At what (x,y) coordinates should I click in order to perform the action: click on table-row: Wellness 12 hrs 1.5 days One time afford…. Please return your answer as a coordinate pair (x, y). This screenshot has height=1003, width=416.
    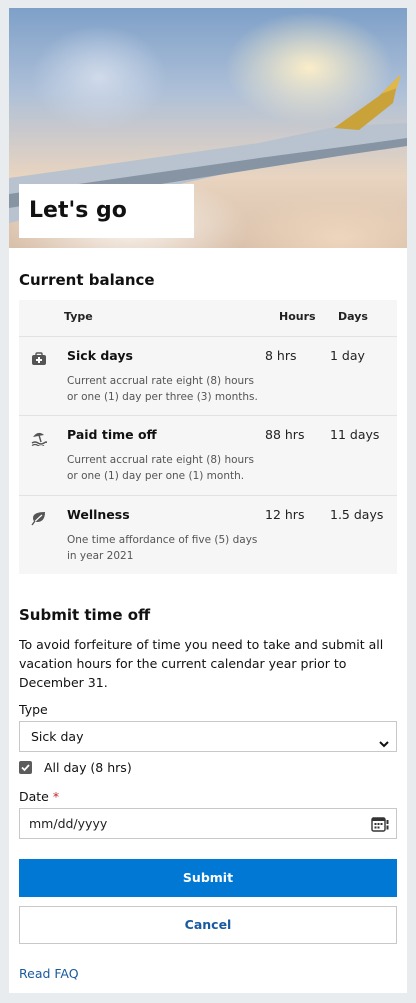
    Looking at the image, I should click on (208, 535).